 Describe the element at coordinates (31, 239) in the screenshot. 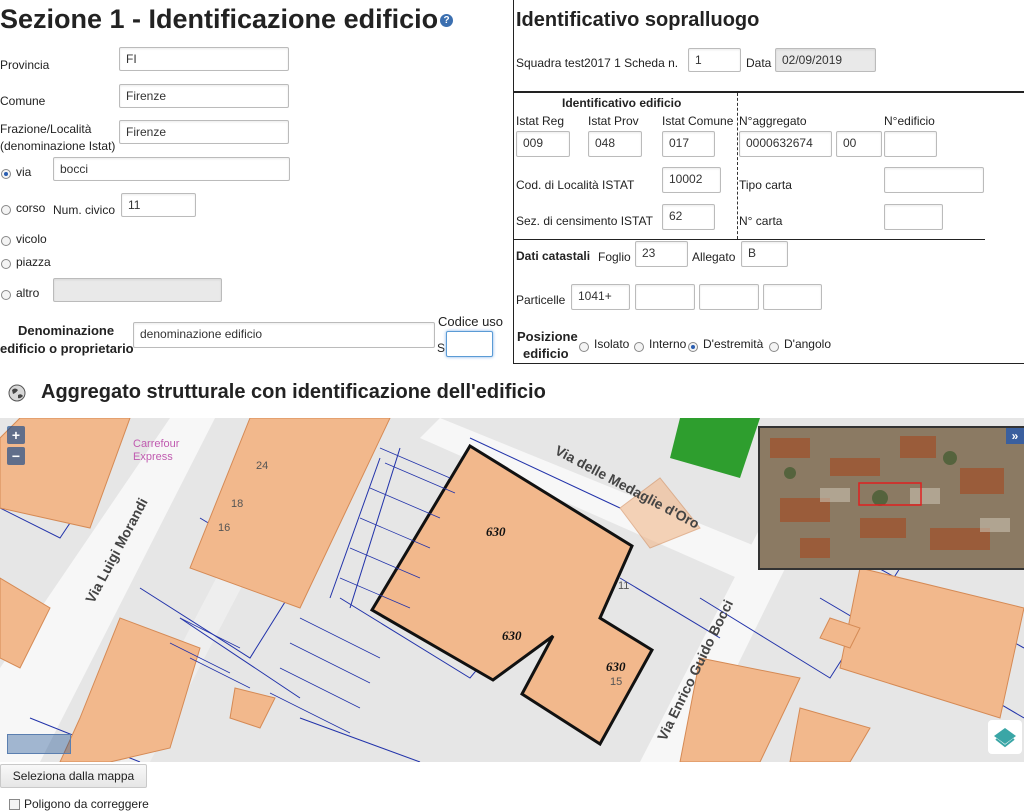

I see `radio-vicolo-label: vicolo` at that location.